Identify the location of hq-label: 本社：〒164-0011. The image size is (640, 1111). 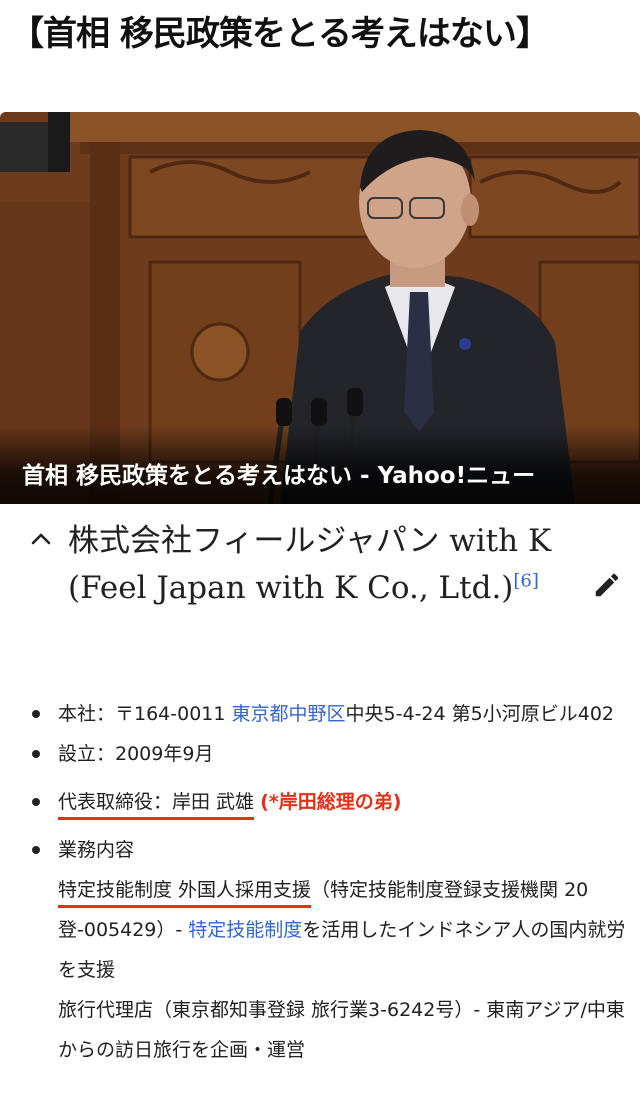
(145, 714).